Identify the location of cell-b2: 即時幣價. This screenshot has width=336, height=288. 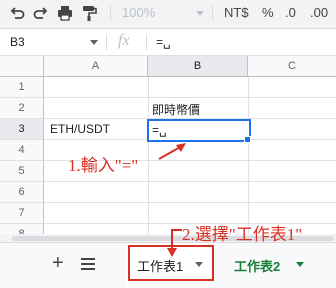
(176, 109).